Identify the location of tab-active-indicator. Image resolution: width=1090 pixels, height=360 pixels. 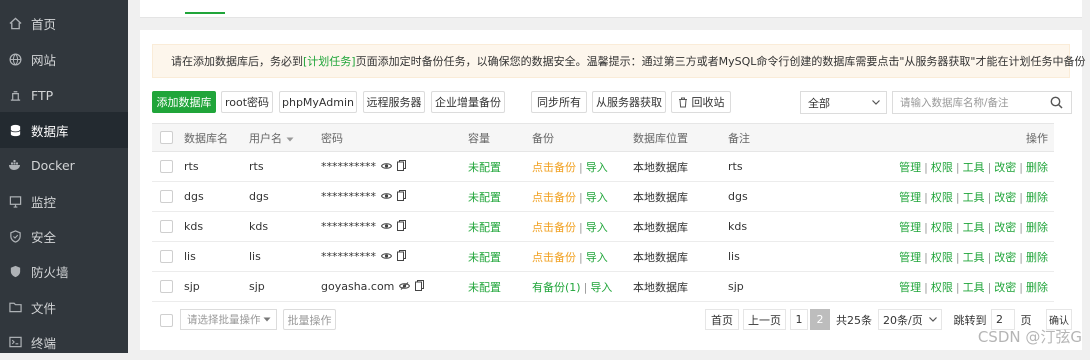
(205, 13).